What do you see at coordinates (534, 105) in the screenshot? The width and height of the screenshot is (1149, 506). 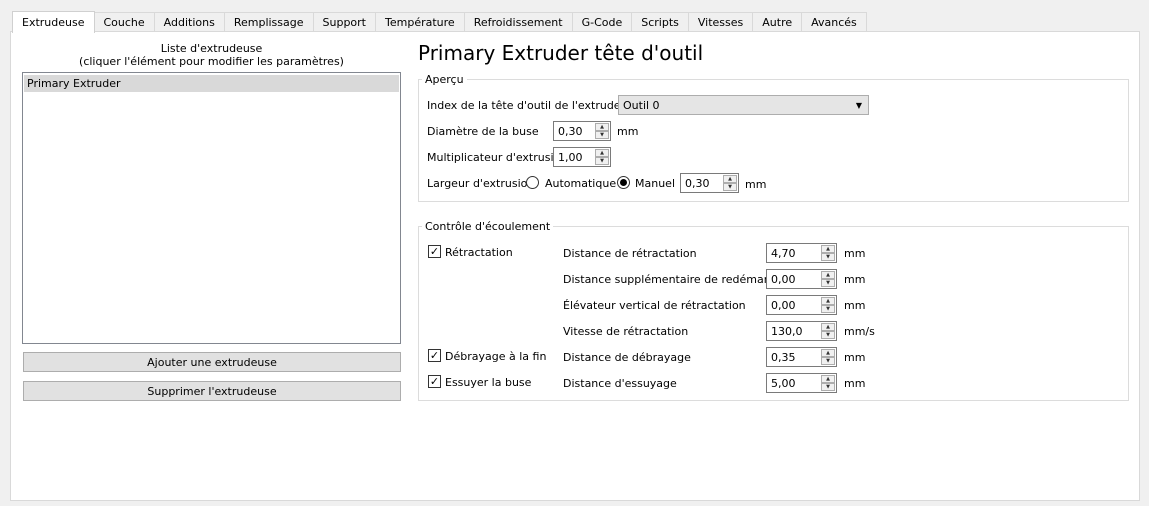 I see `tool-index-label: Index de la tête d'outil de l'extrudeuse` at bounding box center [534, 105].